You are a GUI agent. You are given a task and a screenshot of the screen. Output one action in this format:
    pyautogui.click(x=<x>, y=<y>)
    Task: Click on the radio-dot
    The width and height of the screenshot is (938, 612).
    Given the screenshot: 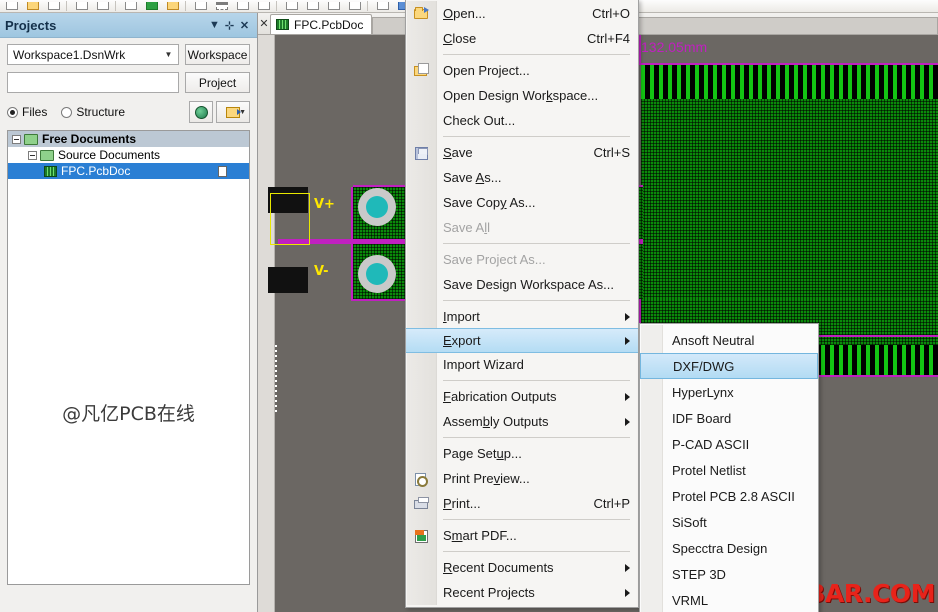 What is the action you would take?
    pyautogui.click(x=67, y=112)
    